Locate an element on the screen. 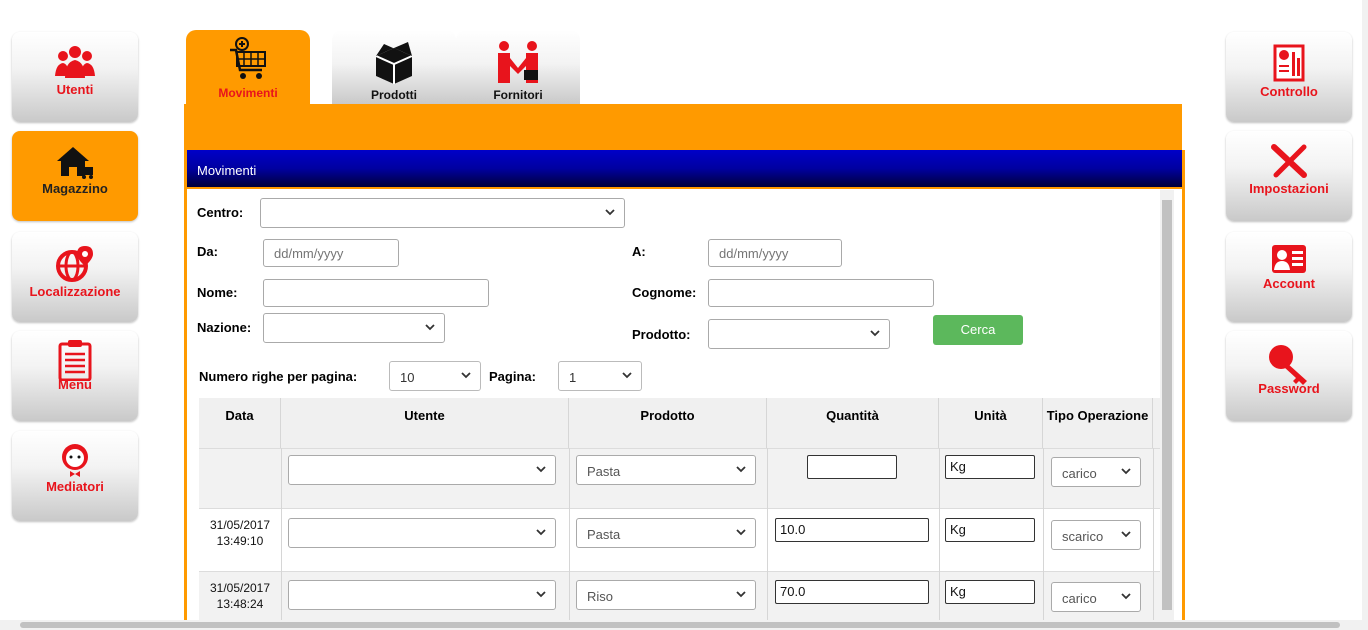  quantita-field: 70.0 is located at coordinates (852, 592).